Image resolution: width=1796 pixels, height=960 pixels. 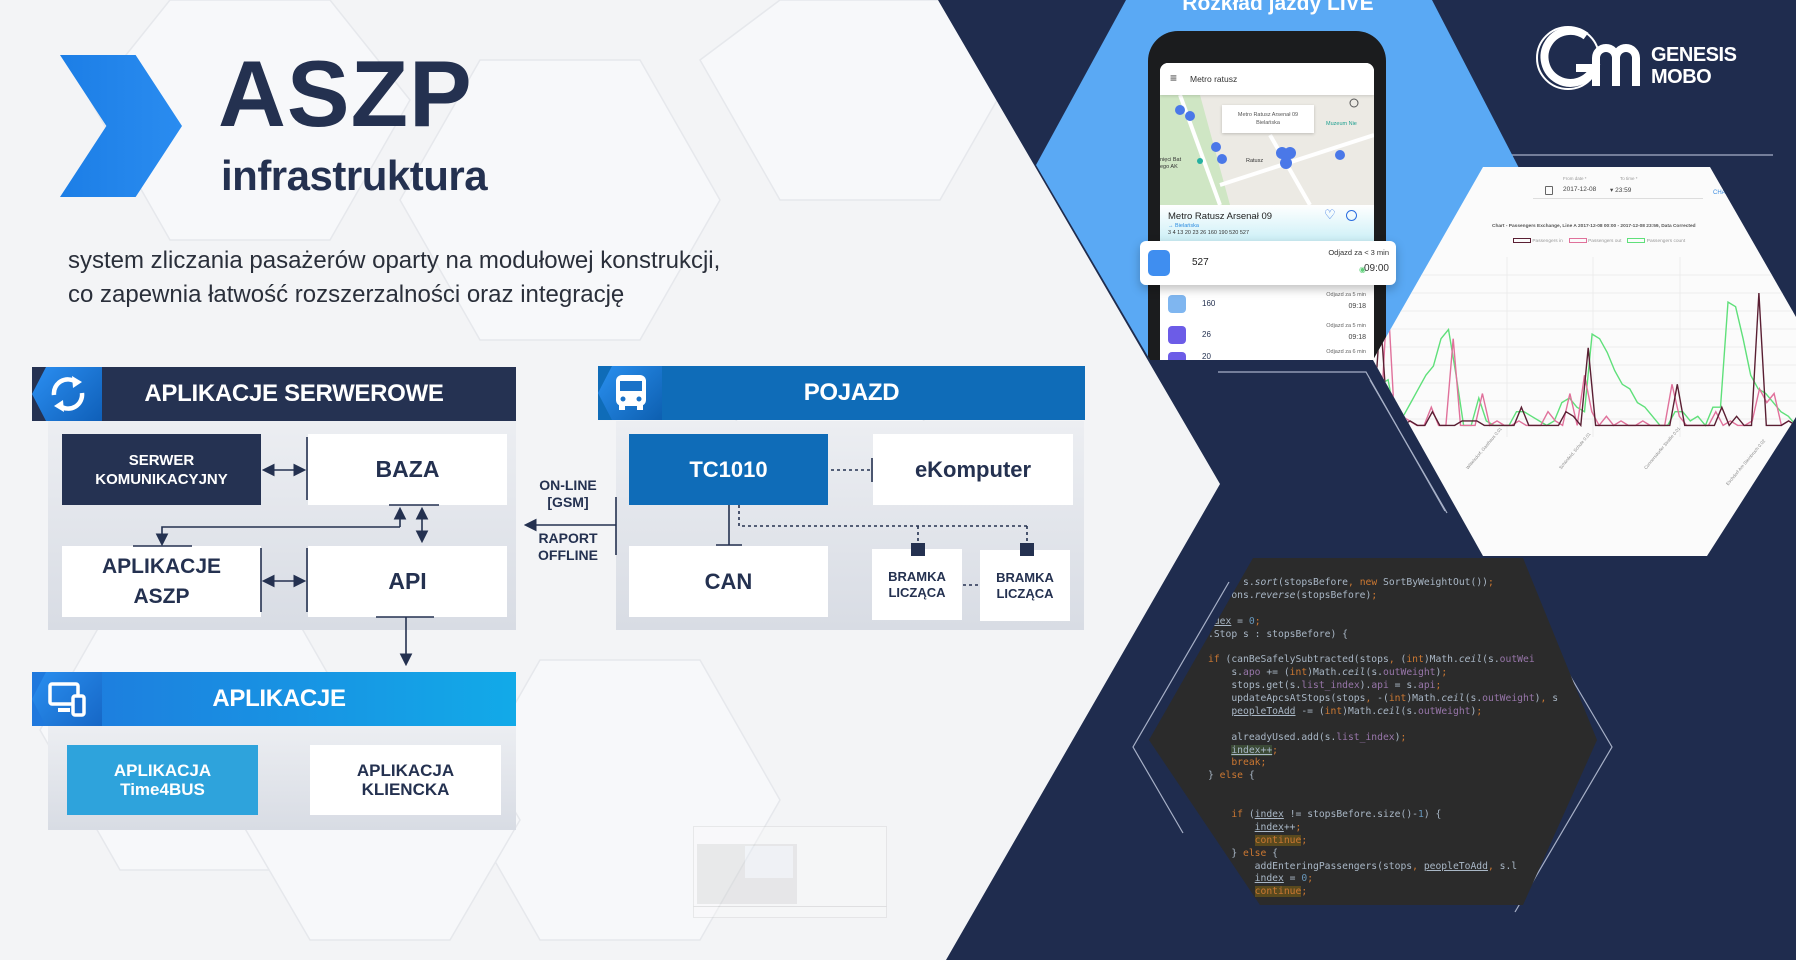 I want to click on code-token: new, so click(x=1371, y=582).